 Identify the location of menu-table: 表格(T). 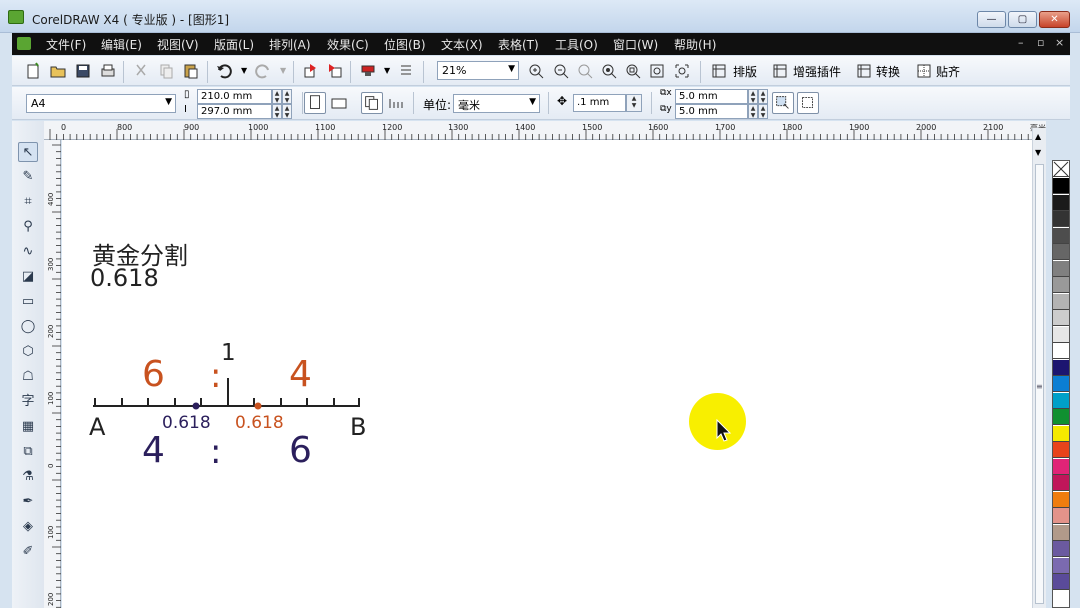
(518, 44).